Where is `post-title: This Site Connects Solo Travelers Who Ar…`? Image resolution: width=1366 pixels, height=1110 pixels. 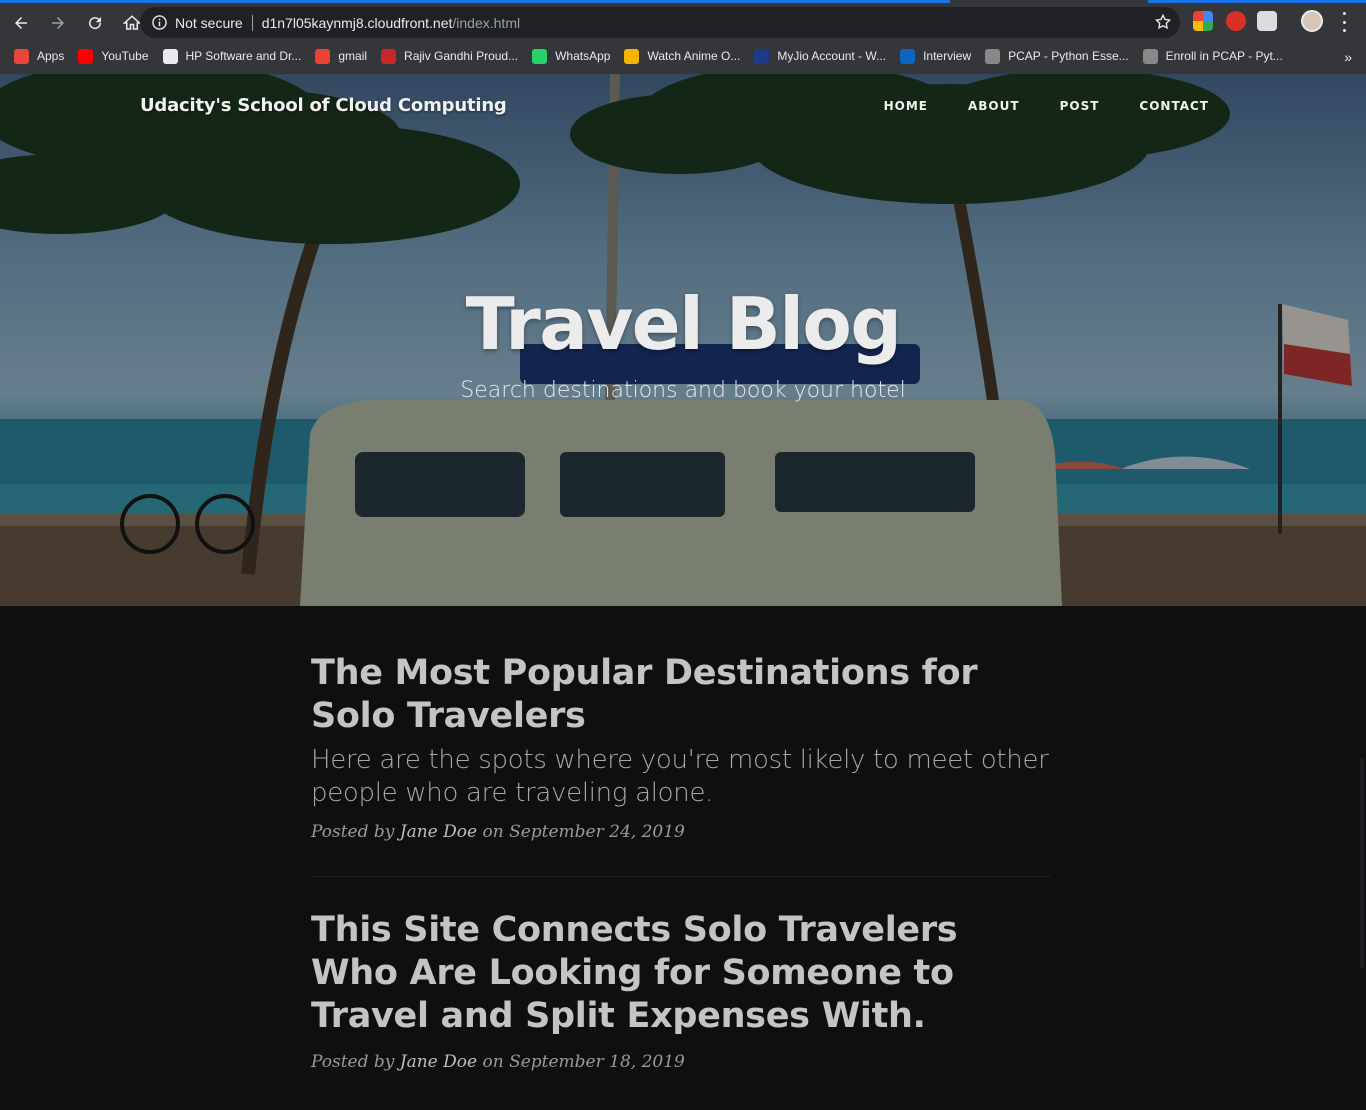
post-title: This Site Connects Solo Travelers Who Ar… is located at coordinates (681, 973).